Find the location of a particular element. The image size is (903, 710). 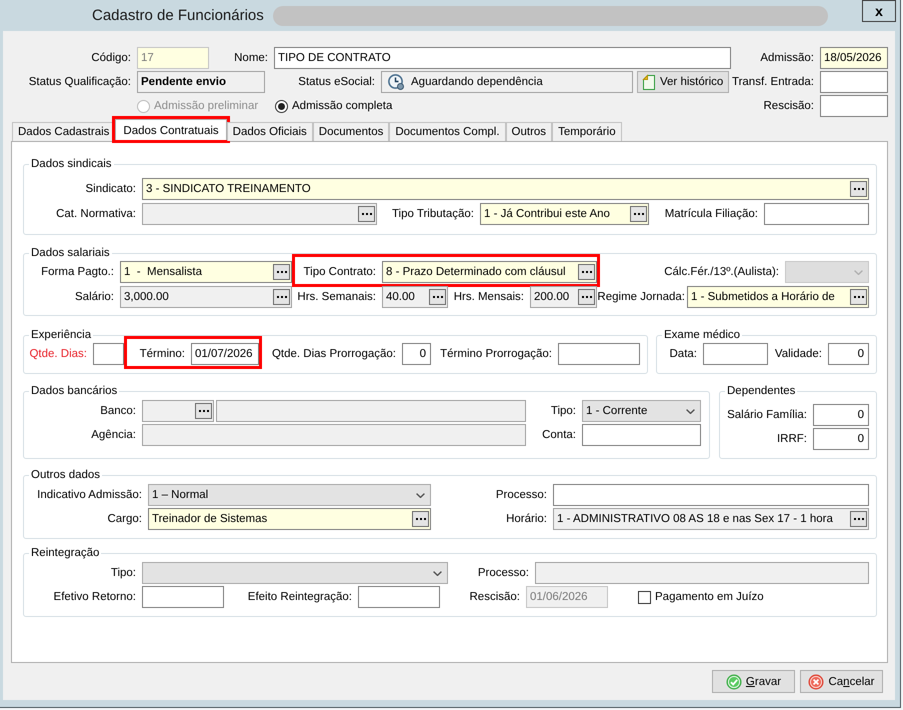

group-title: Reintegração is located at coordinates (65, 553).